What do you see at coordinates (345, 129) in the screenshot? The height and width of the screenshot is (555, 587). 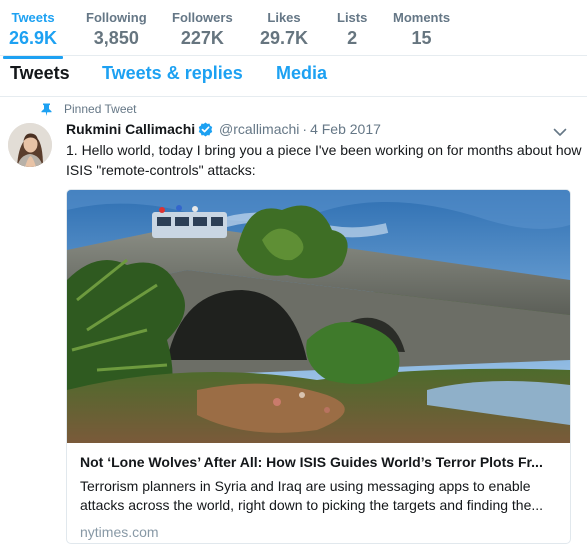 I see `tweet-timestamp: 4 Feb 2017` at bounding box center [345, 129].